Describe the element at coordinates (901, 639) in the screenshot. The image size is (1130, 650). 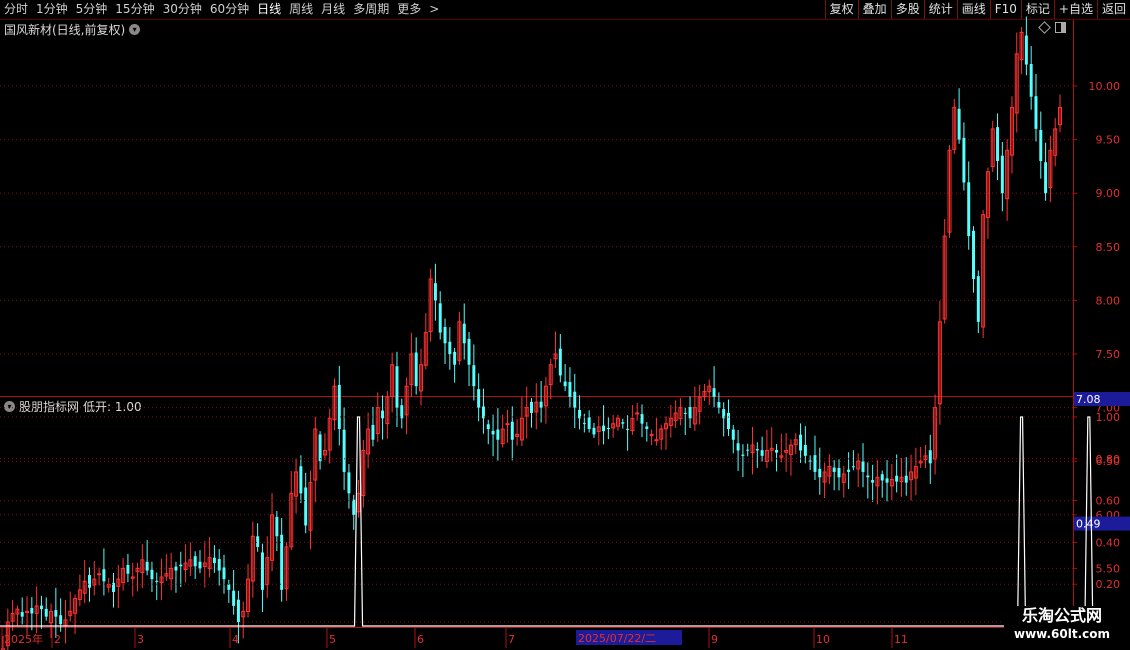
I see `date-label: 11` at that location.